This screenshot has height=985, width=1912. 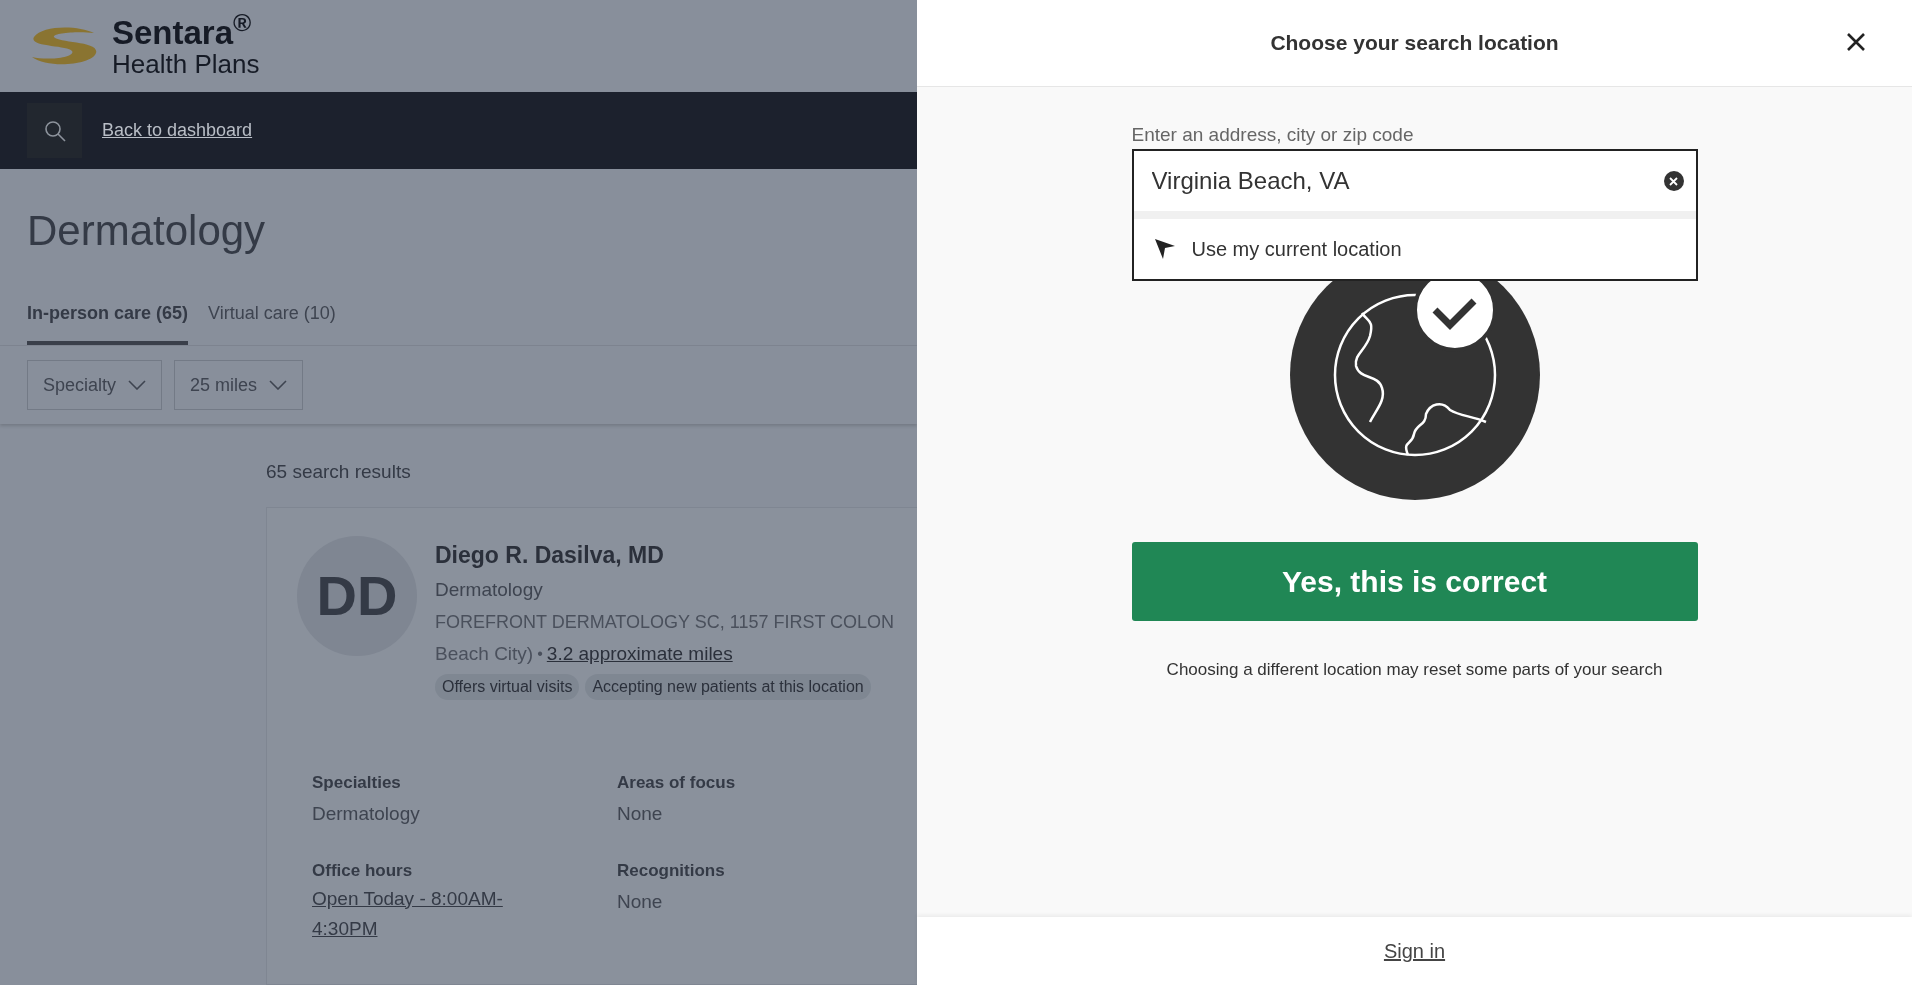 What do you see at coordinates (1856, 42) in the screenshot?
I see `close-icon` at bounding box center [1856, 42].